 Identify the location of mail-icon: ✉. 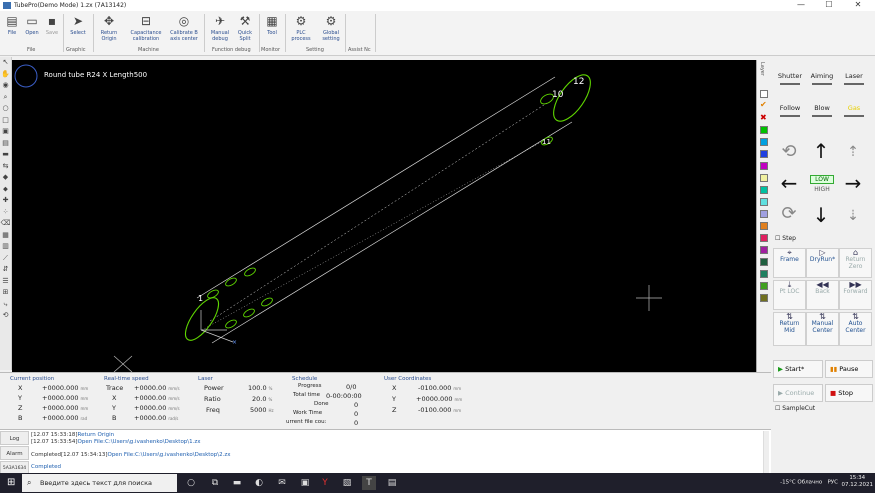
(282, 483).